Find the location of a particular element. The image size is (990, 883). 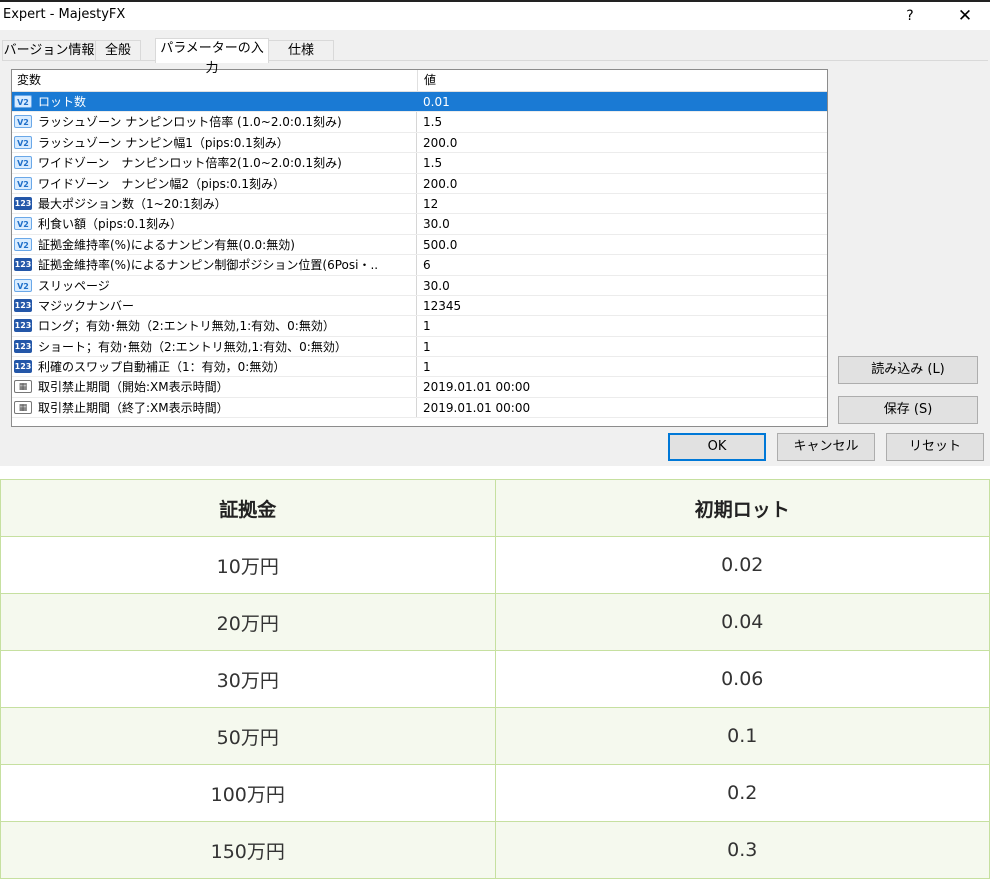

column-divider is located at coordinates (417, 80).